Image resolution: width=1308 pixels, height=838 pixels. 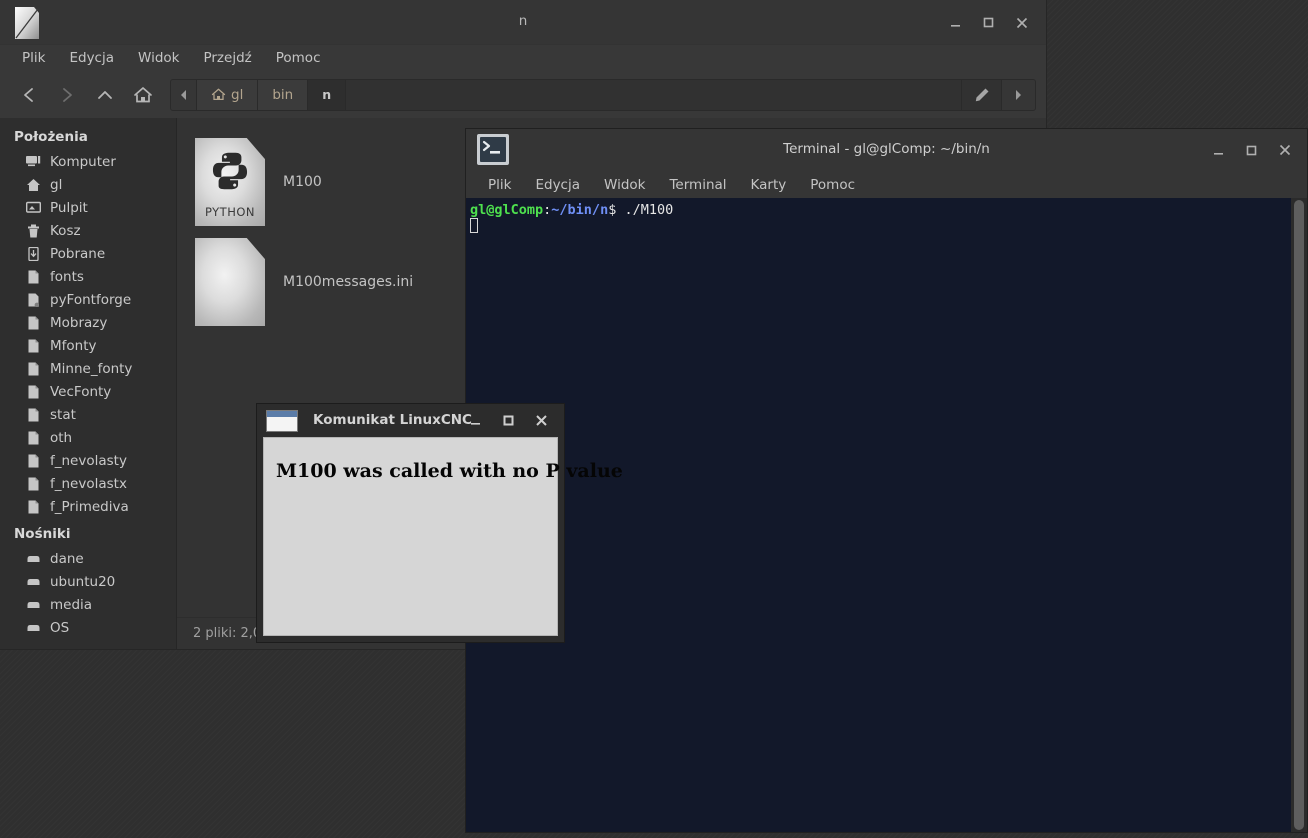 What do you see at coordinates (88, 299) in the screenshot?
I see `sidebar-item-pyfontforge: pyFontforge` at bounding box center [88, 299].